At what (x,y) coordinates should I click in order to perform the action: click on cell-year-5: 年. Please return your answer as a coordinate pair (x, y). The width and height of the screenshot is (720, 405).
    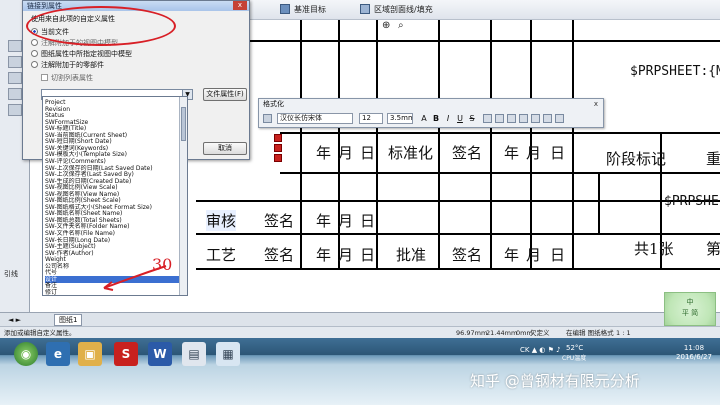
    Looking at the image, I should click on (512, 255).